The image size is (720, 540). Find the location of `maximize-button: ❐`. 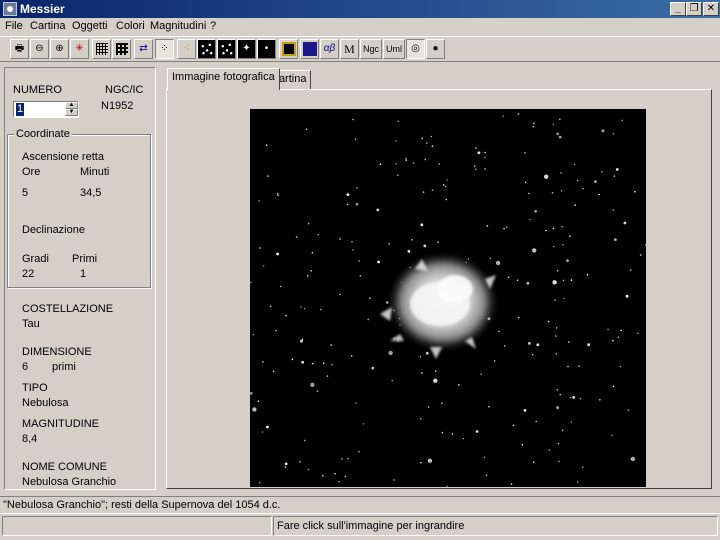

maximize-button: ❐ is located at coordinates (694, 9).